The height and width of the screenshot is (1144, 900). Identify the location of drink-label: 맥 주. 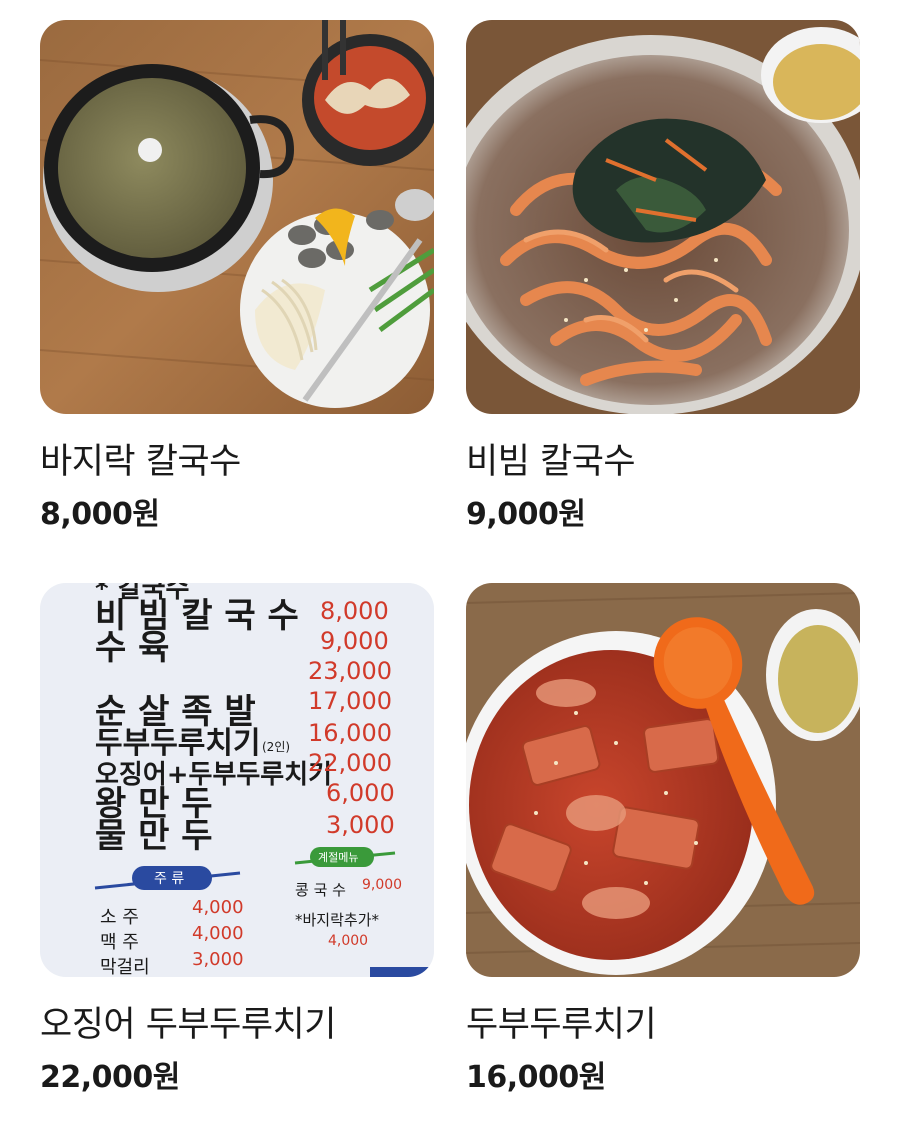
(119, 942).